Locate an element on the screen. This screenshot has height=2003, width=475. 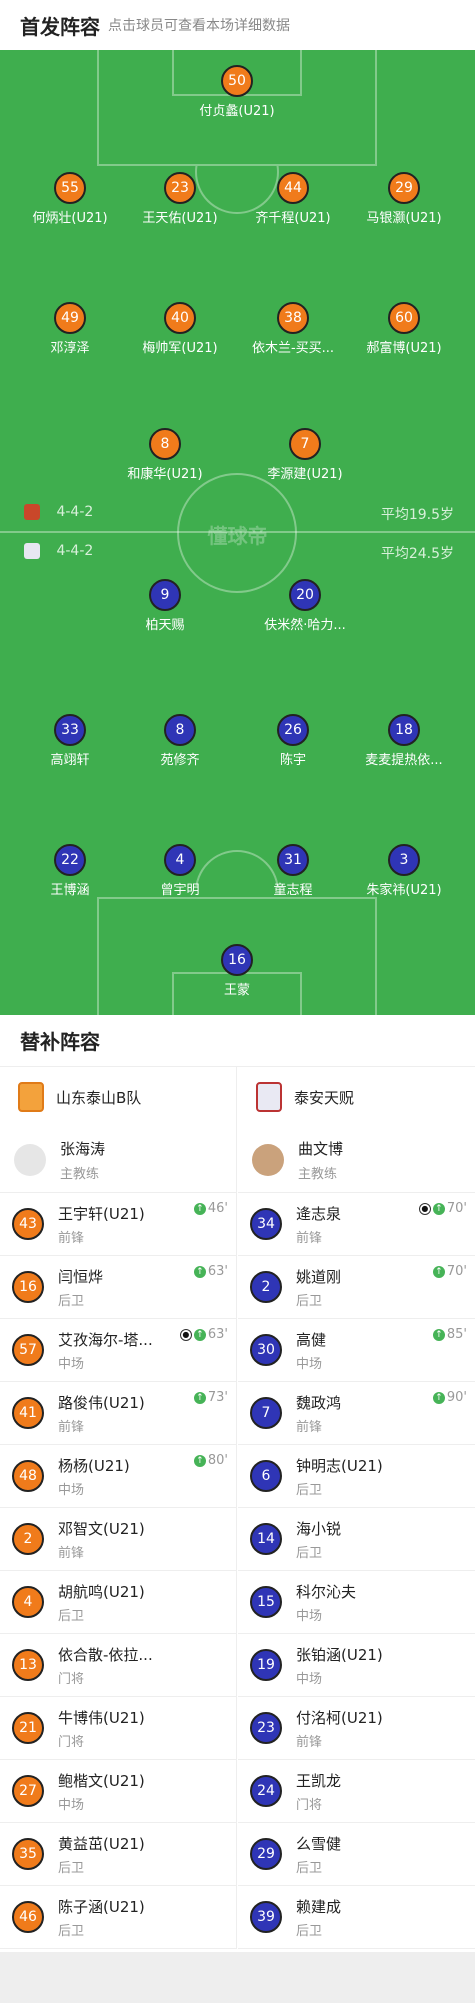
home-sub-row: 43 王宇轩(U21) 前锋 ↑ 46' is located at coordinates (118, 1224).